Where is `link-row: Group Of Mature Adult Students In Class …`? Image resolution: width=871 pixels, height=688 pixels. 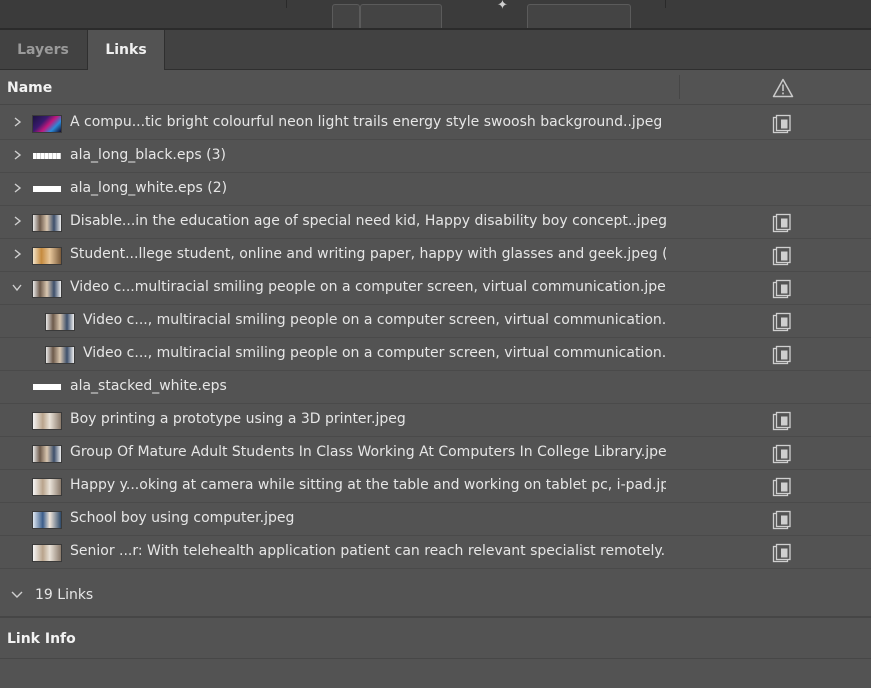
link-row: Group Of Mature Adult Students In Class … is located at coordinates (435, 453).